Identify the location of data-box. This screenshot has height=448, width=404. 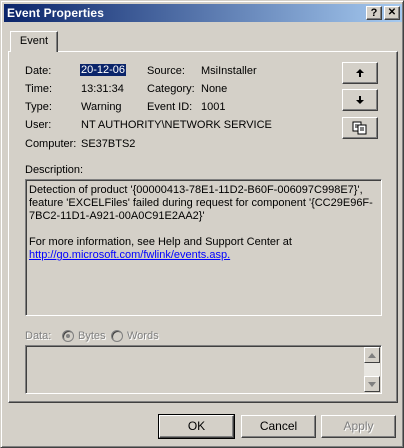
(203, 369).